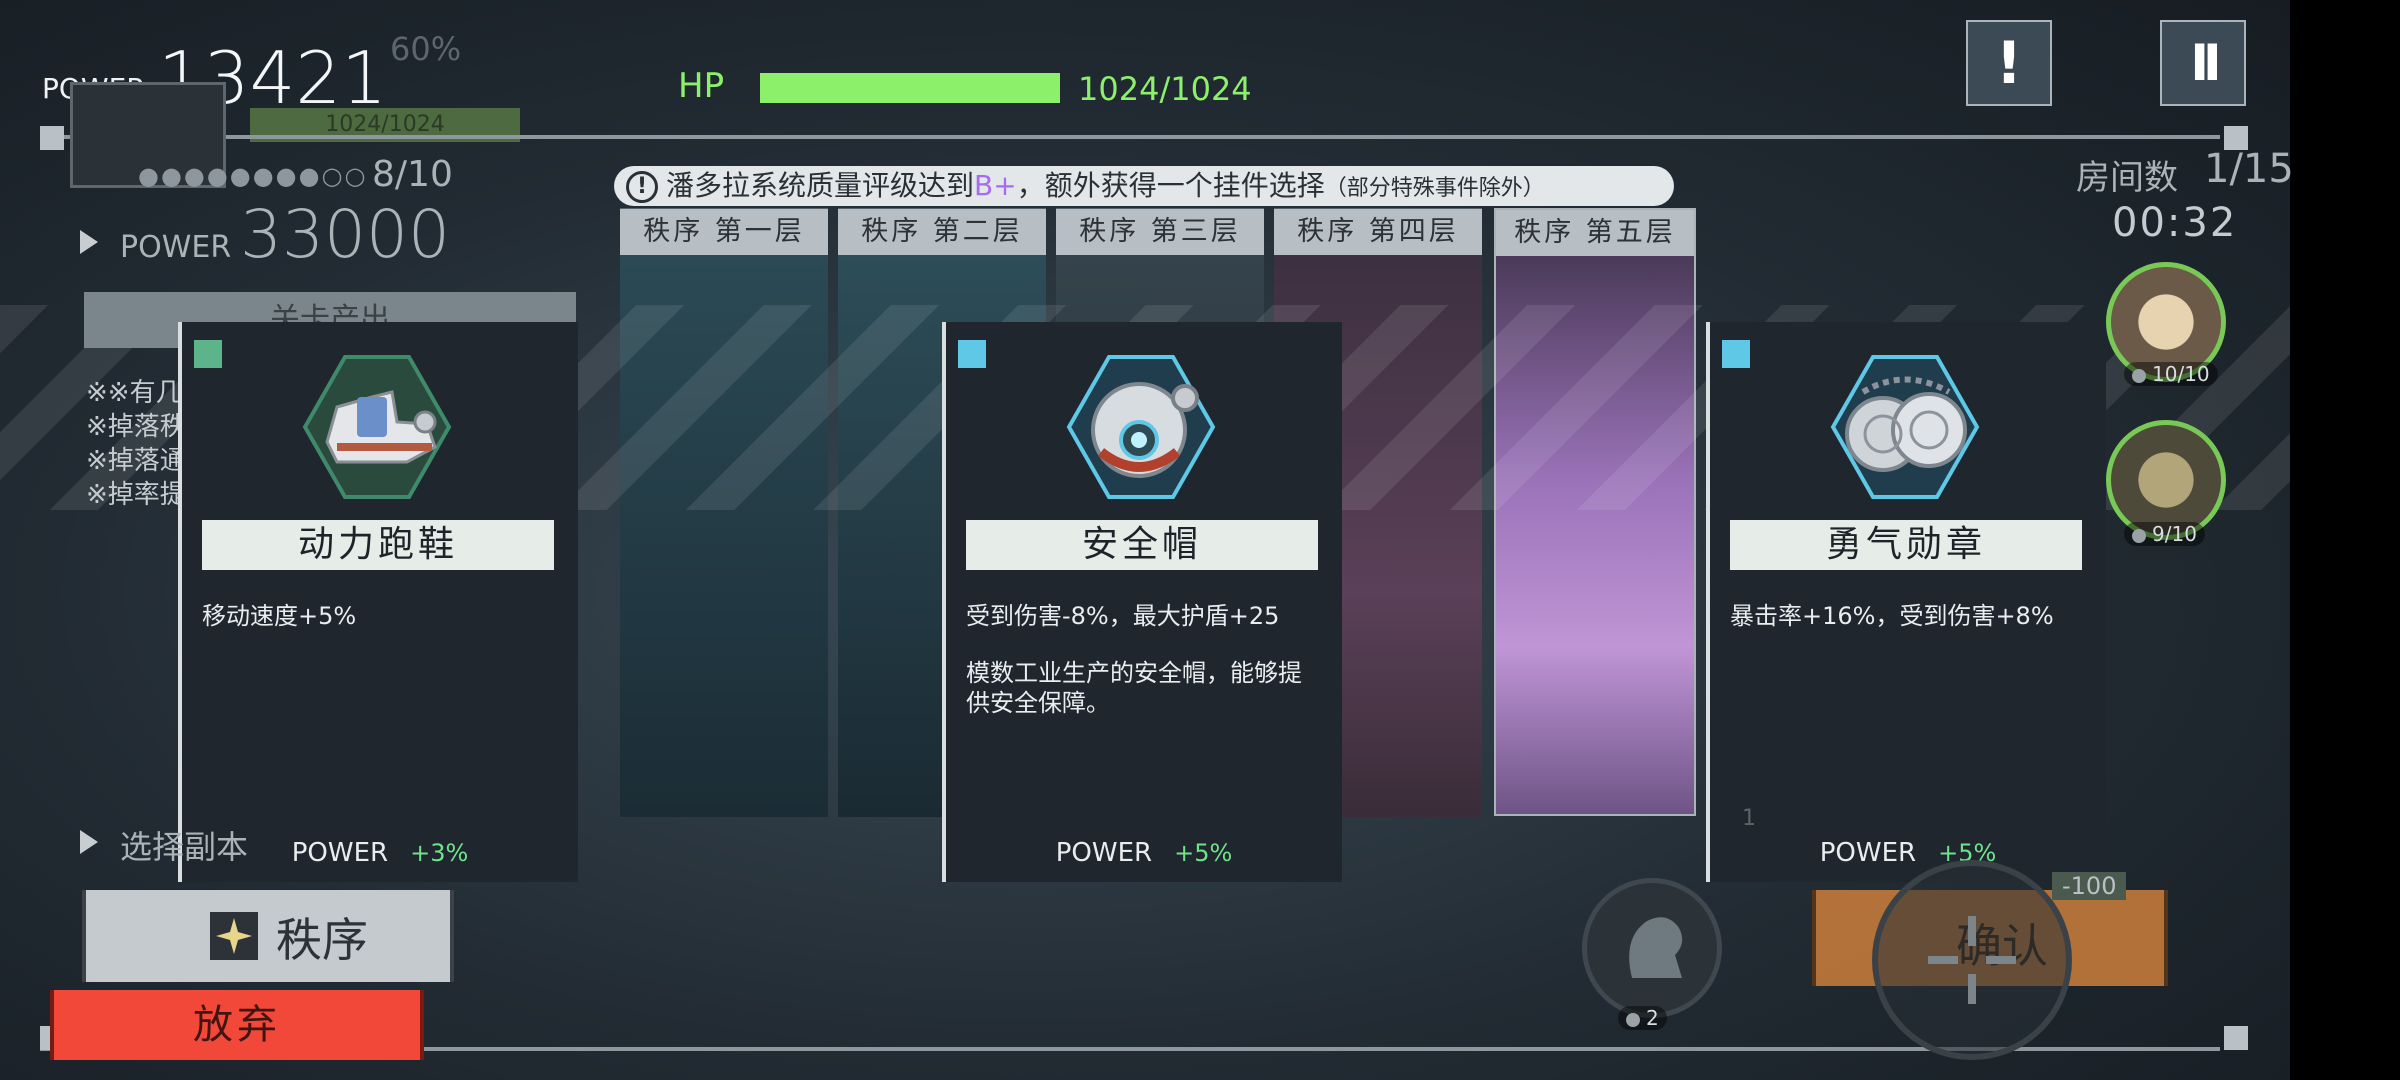 Image resolution: width=2400 pixels, height=1080 pixels. I want to click on quality-notice: ! 潘多拉系统质量评级达到B+，额外获得一个挂件选择（部分特殊事件除外）, so click(1144, 186).